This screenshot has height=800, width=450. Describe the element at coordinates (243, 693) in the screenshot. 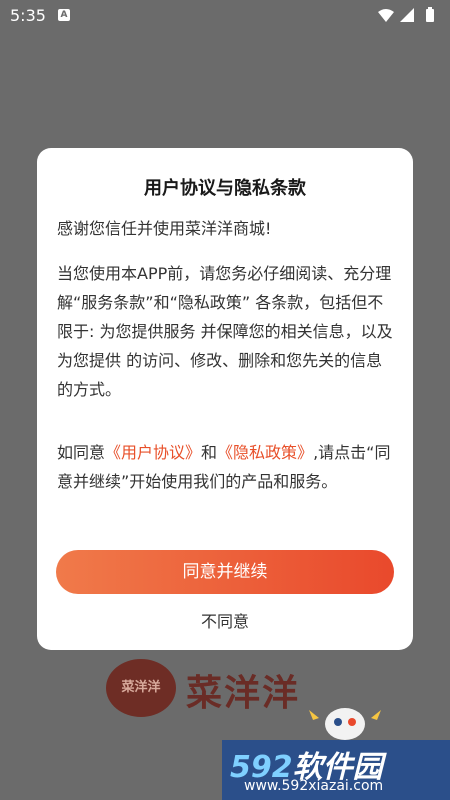

I see `app-logo-text: 菜洋洋` at that location.